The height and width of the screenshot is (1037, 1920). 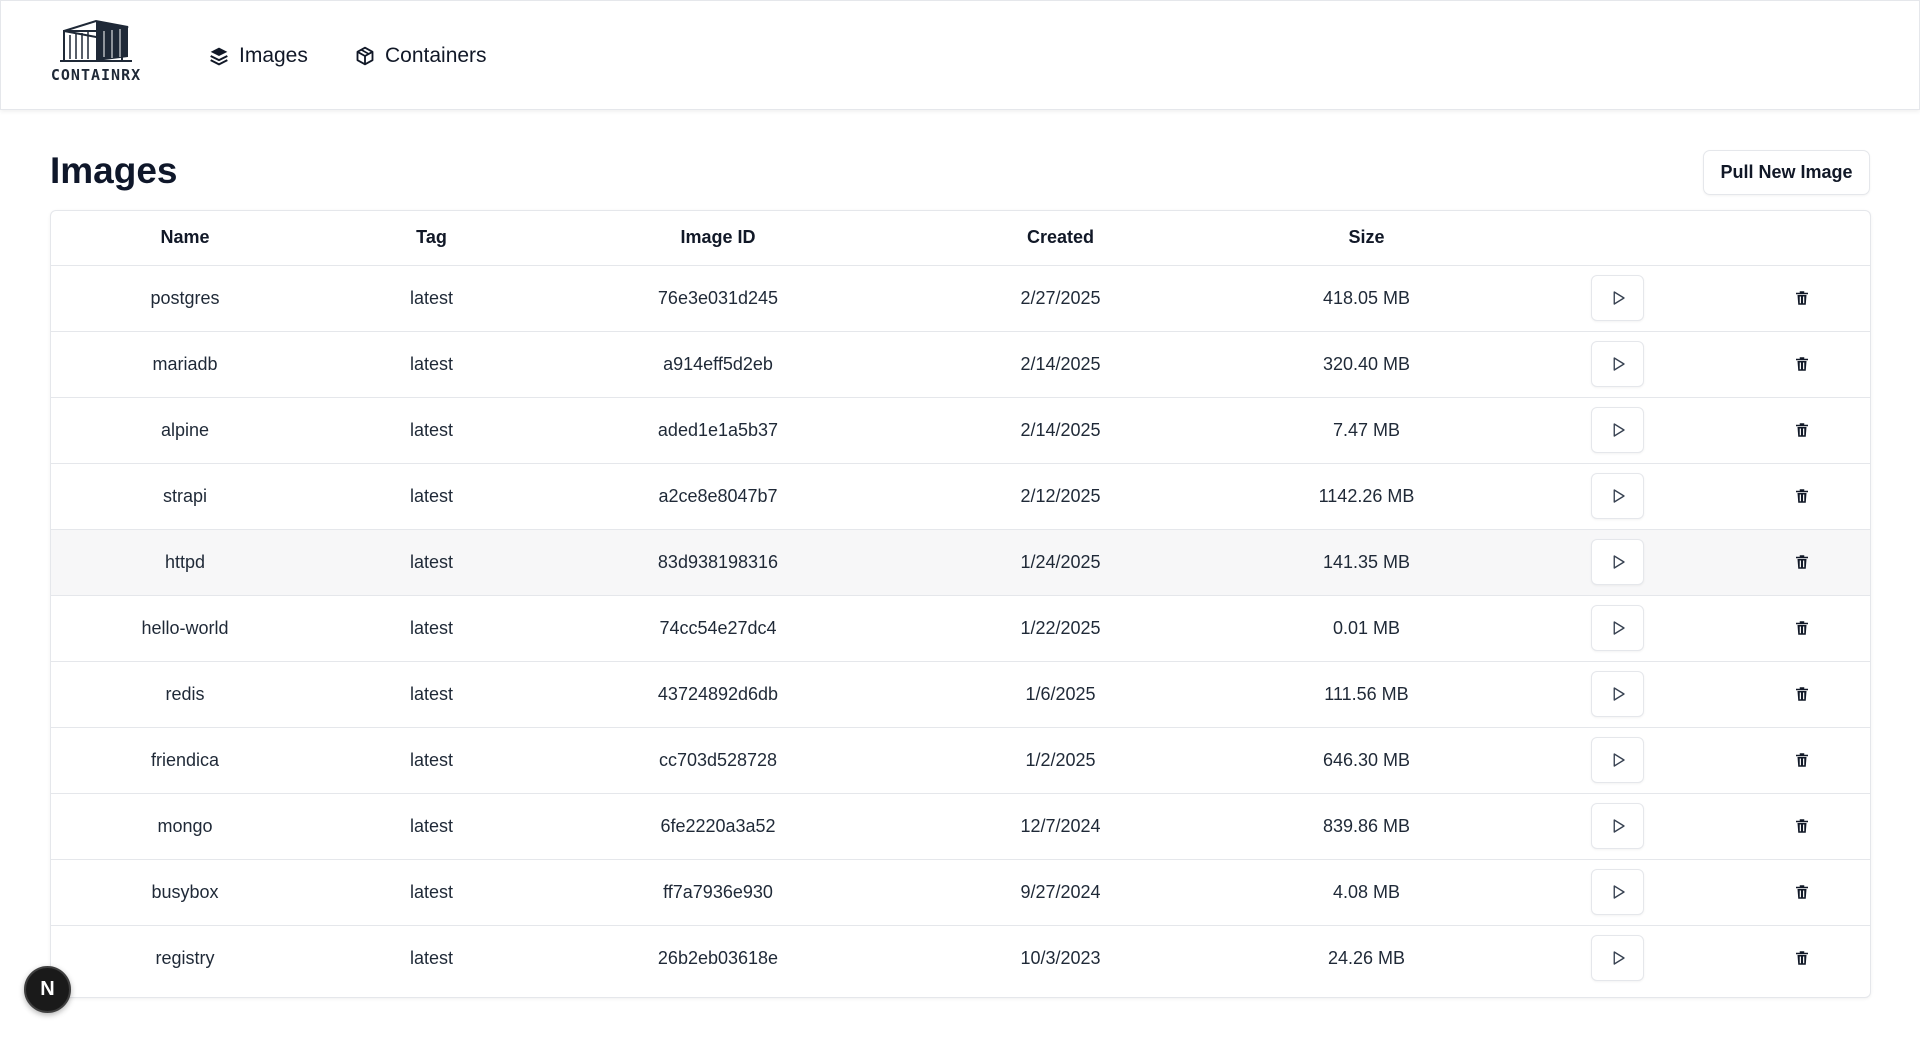 I want to click on pull-new-image-button: Pull New Image, so click(x=1786, y=172).